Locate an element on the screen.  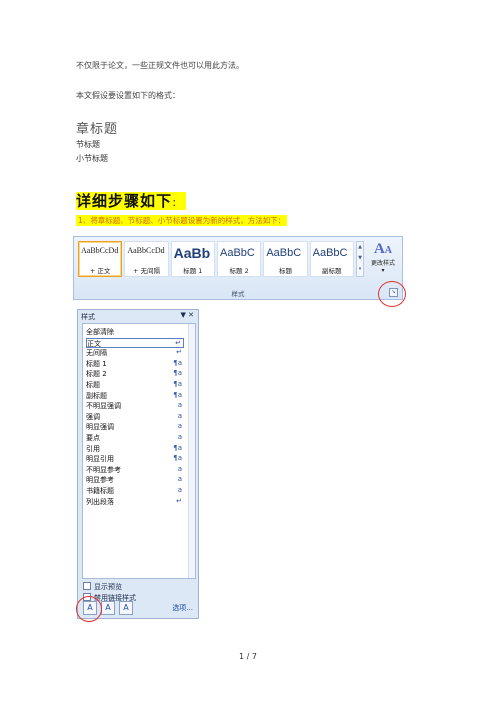
annotation-circle-new-style is located at coordinates (89, 609).